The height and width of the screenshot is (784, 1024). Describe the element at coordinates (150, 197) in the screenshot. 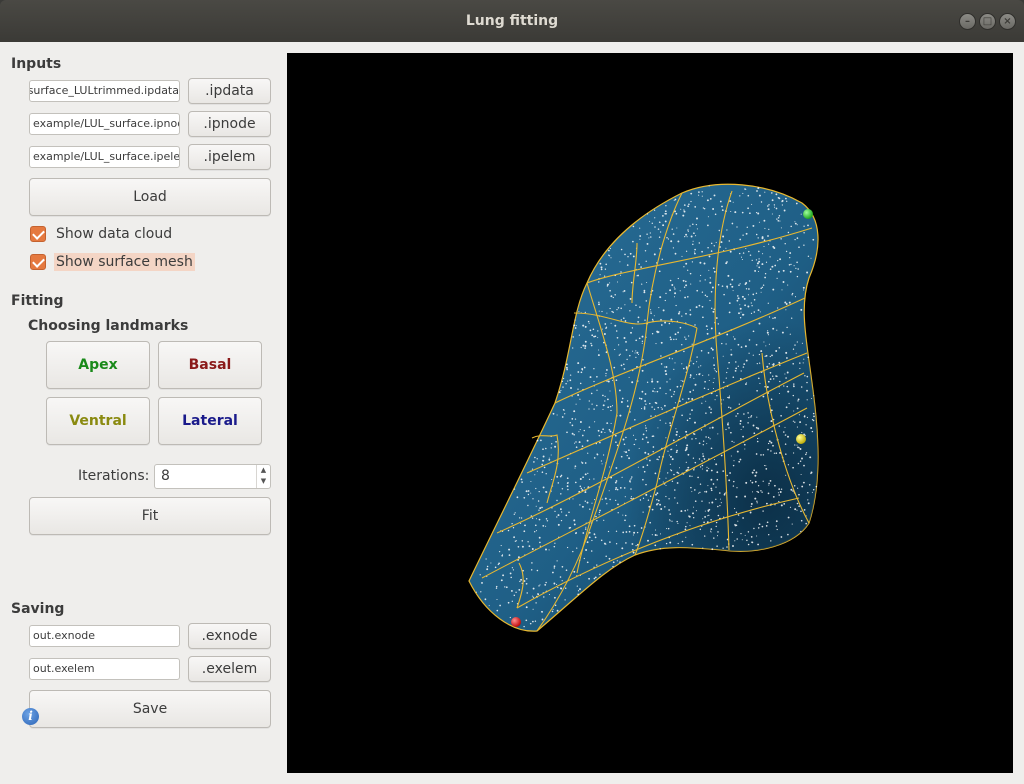

I see `load-button: Load` at that location.